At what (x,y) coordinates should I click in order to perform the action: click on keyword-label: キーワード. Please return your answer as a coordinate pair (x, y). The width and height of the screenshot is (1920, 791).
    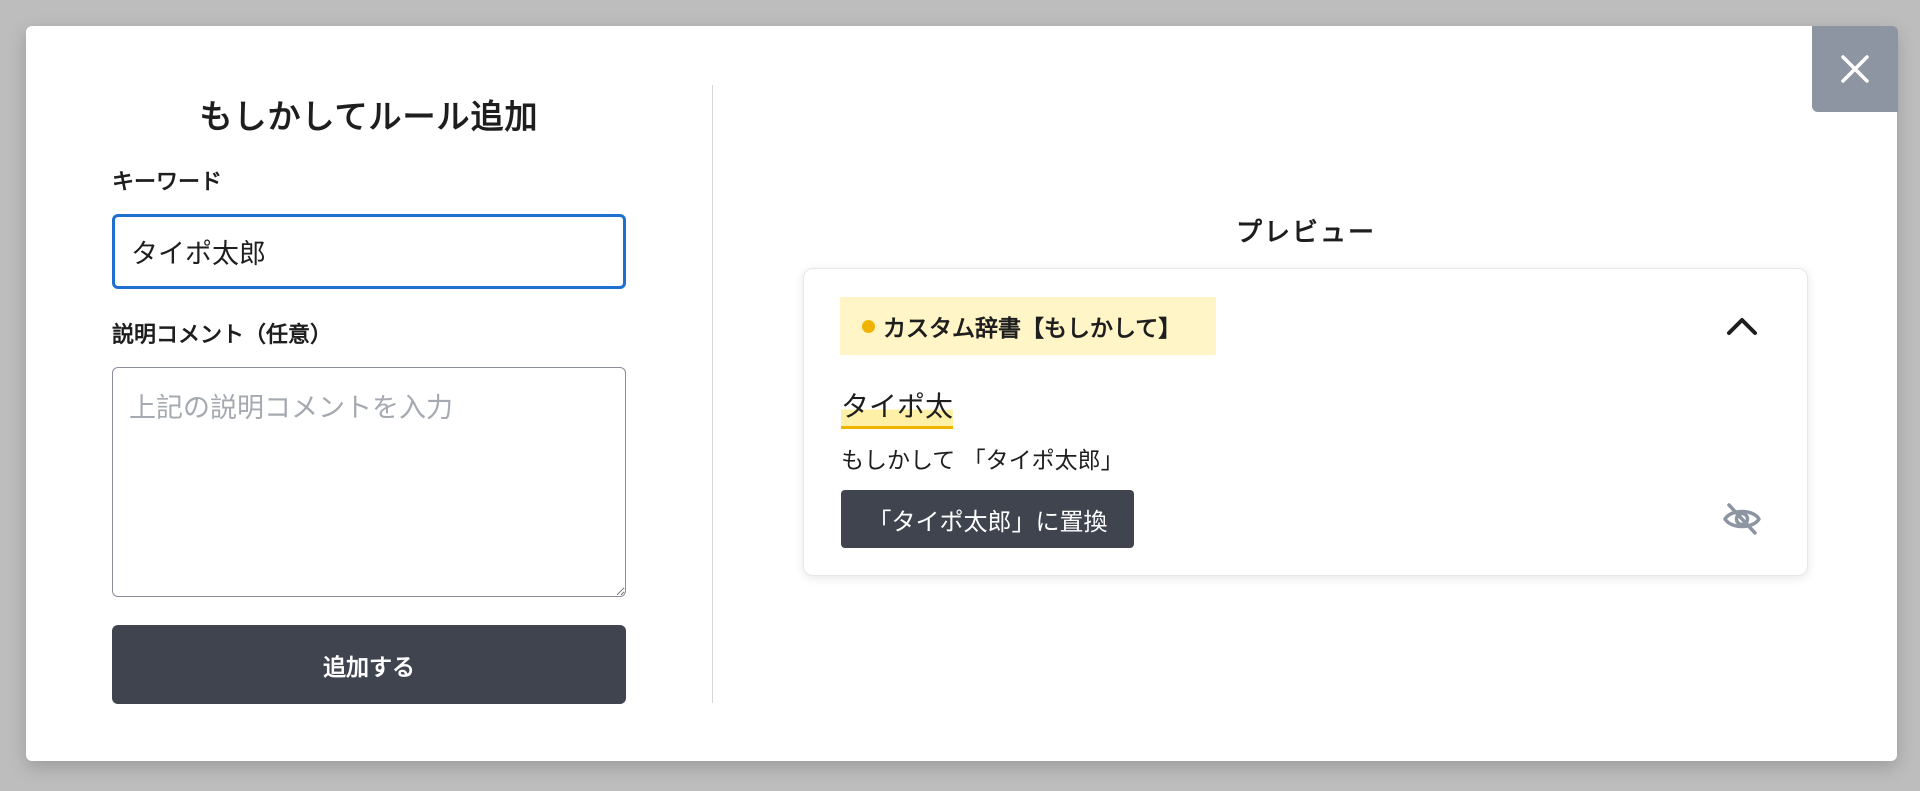
    Looking at the image, I should click on (167, 182).